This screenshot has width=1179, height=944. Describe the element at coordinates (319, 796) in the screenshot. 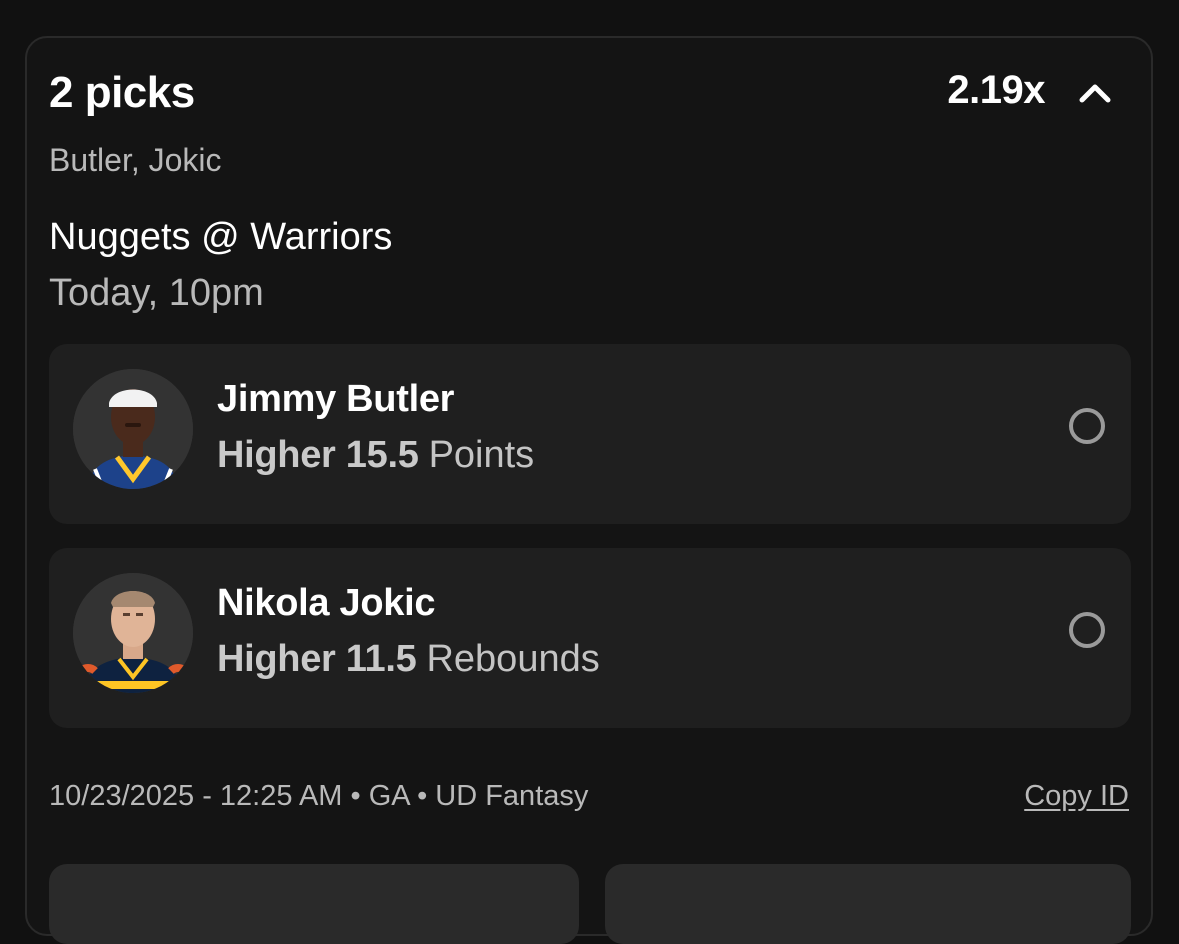

I see `entry-meta: 10/23/2025 - 12:25 AM • GA • UD Fantasy` at that location.